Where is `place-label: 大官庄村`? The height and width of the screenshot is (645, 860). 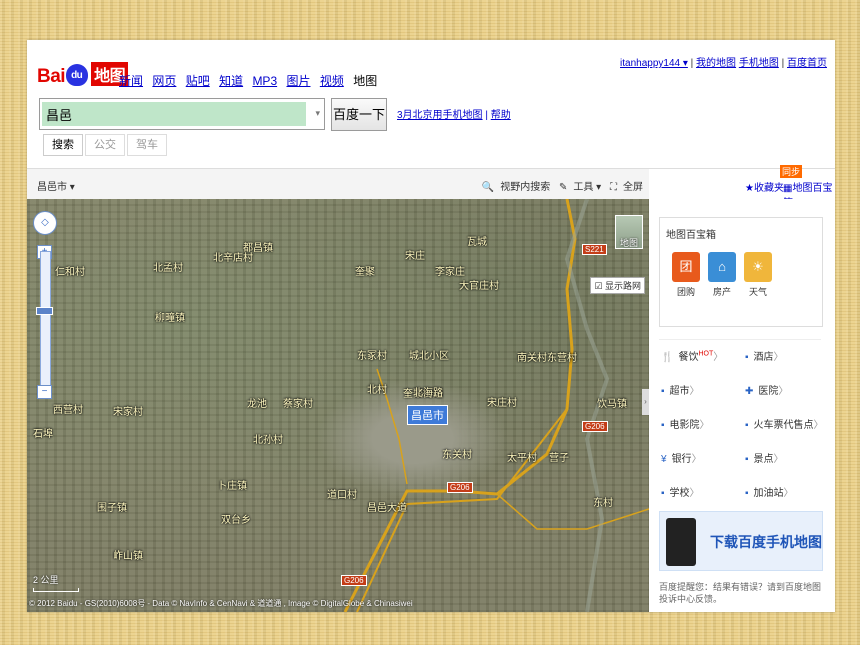 place-label: 大官庄村 is located at coordinates (479, 284).